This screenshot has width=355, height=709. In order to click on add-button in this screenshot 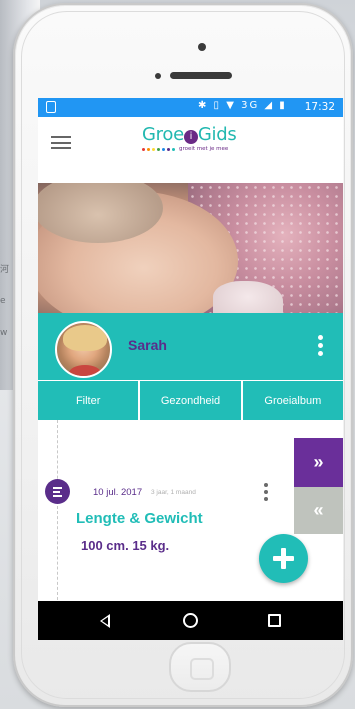, I will do `click(283, 558)`.